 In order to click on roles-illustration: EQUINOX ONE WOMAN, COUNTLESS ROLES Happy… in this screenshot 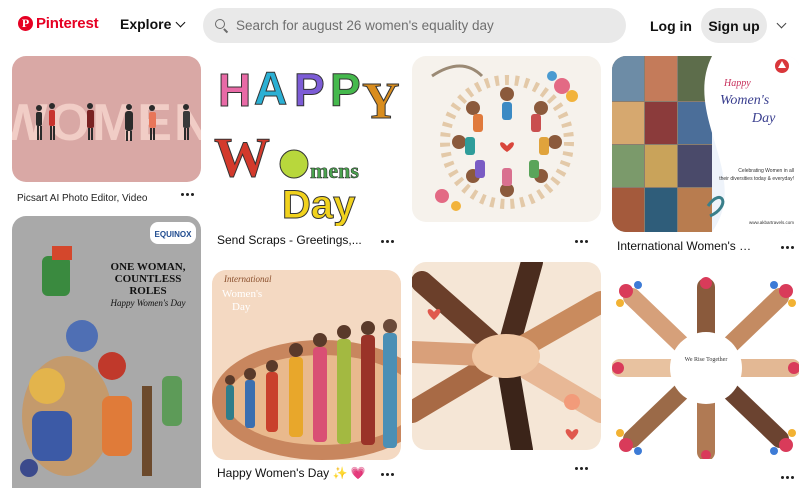, I will do `click(108, 349)`.